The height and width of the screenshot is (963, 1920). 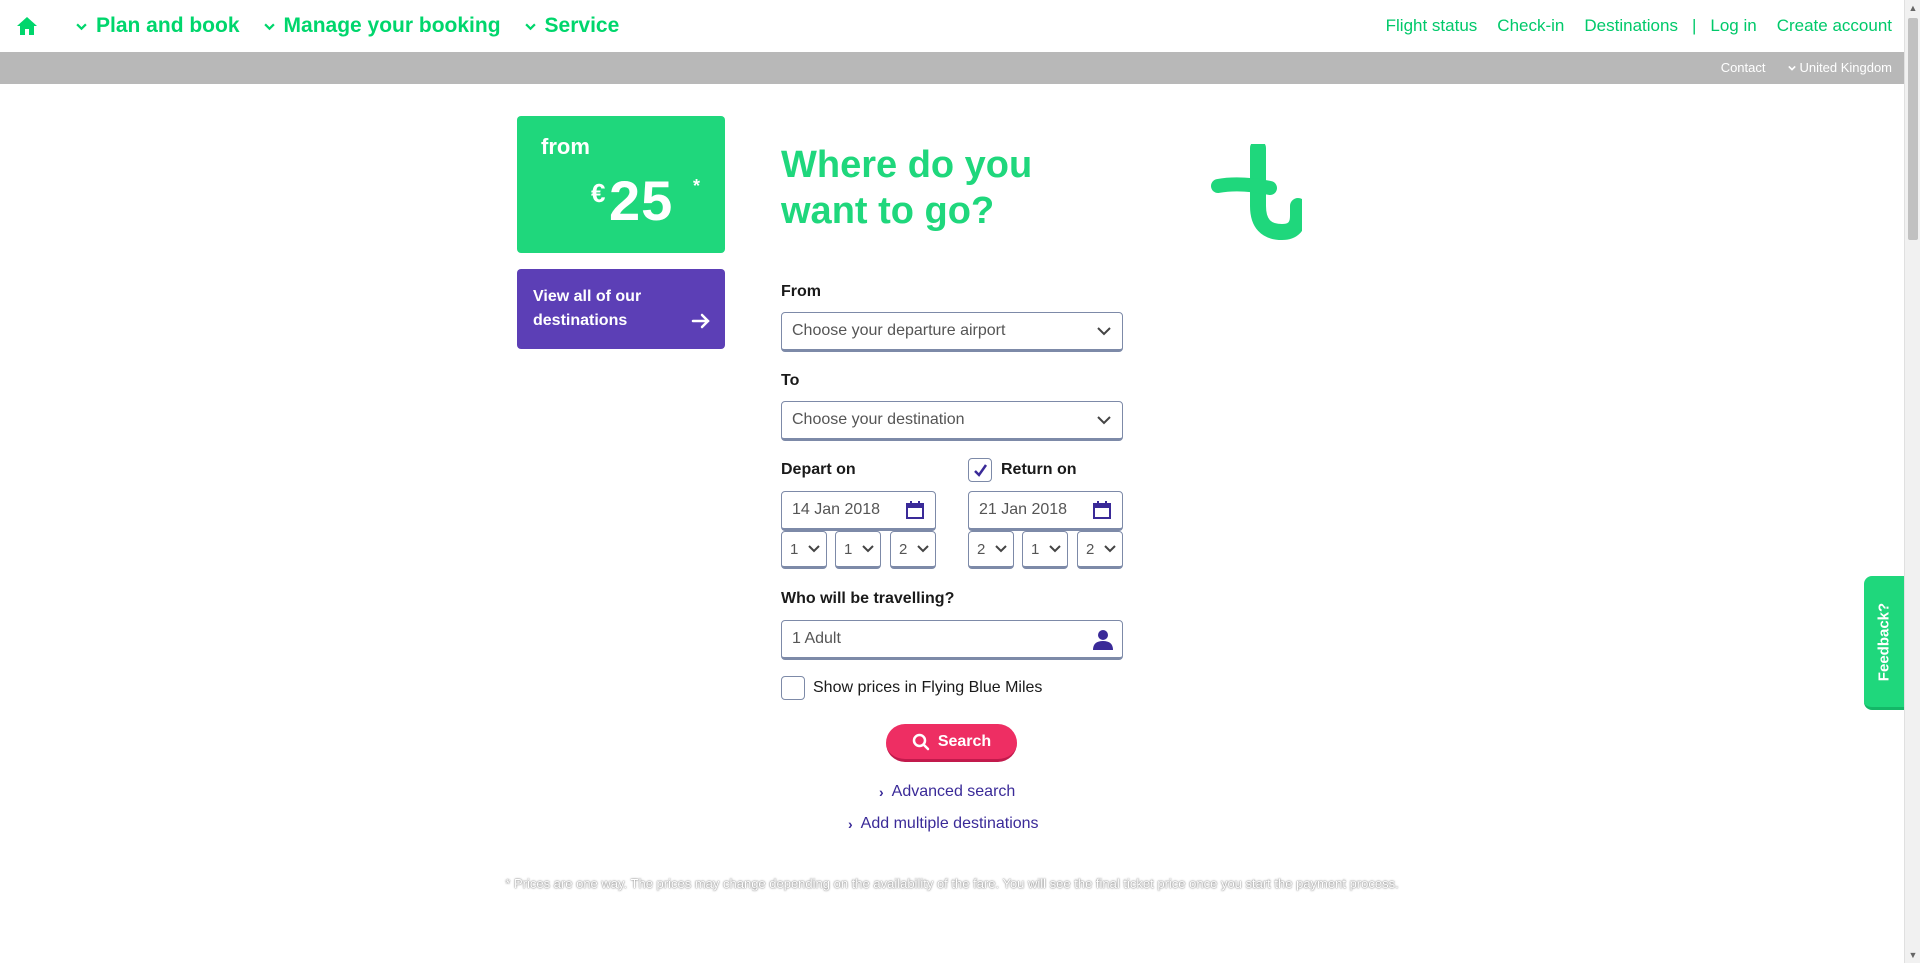 What do you see at coordinates (991, 550) in the screenshot?
I see `return-day-select: 2` at bounding box center [991, 550].